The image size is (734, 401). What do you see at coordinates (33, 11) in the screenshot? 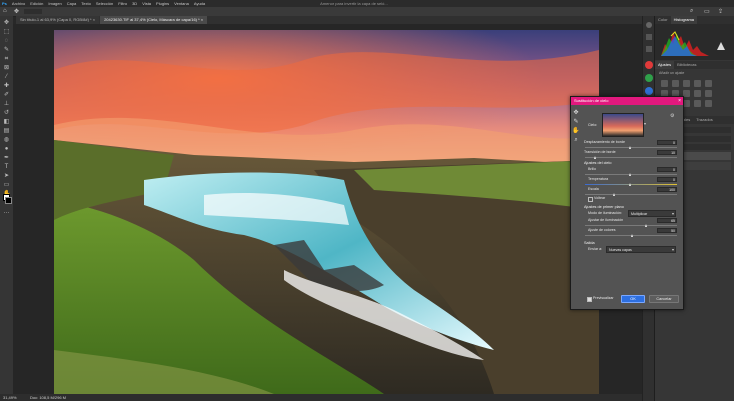
I see `options-field` at bounding box center [33, 11].